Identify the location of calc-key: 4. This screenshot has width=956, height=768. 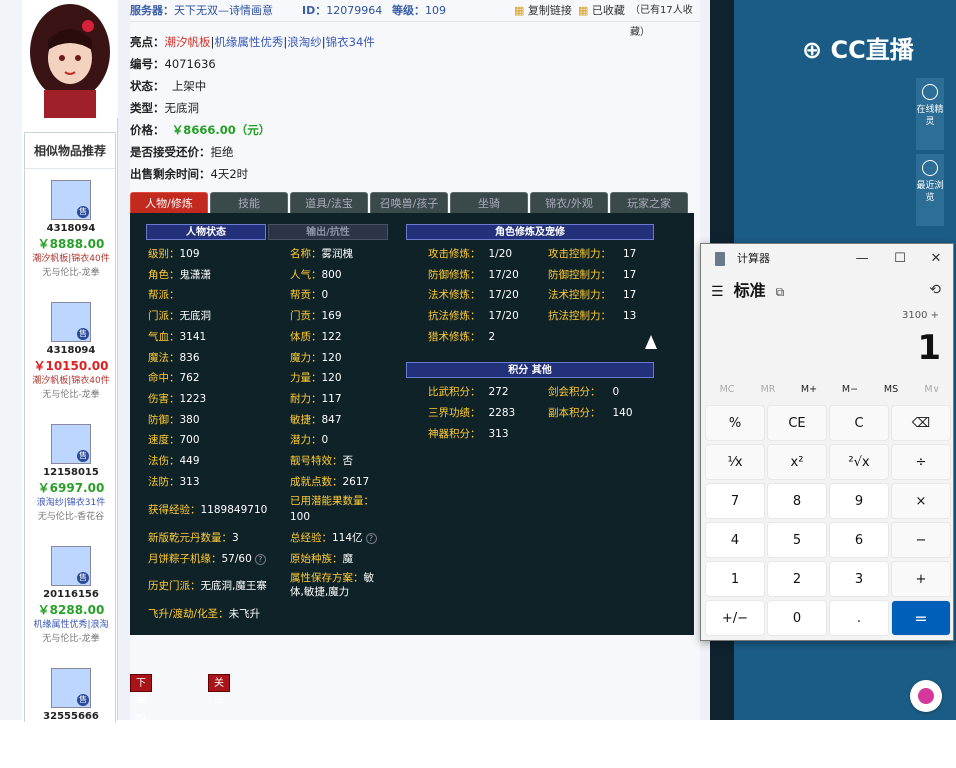
(735, 540).